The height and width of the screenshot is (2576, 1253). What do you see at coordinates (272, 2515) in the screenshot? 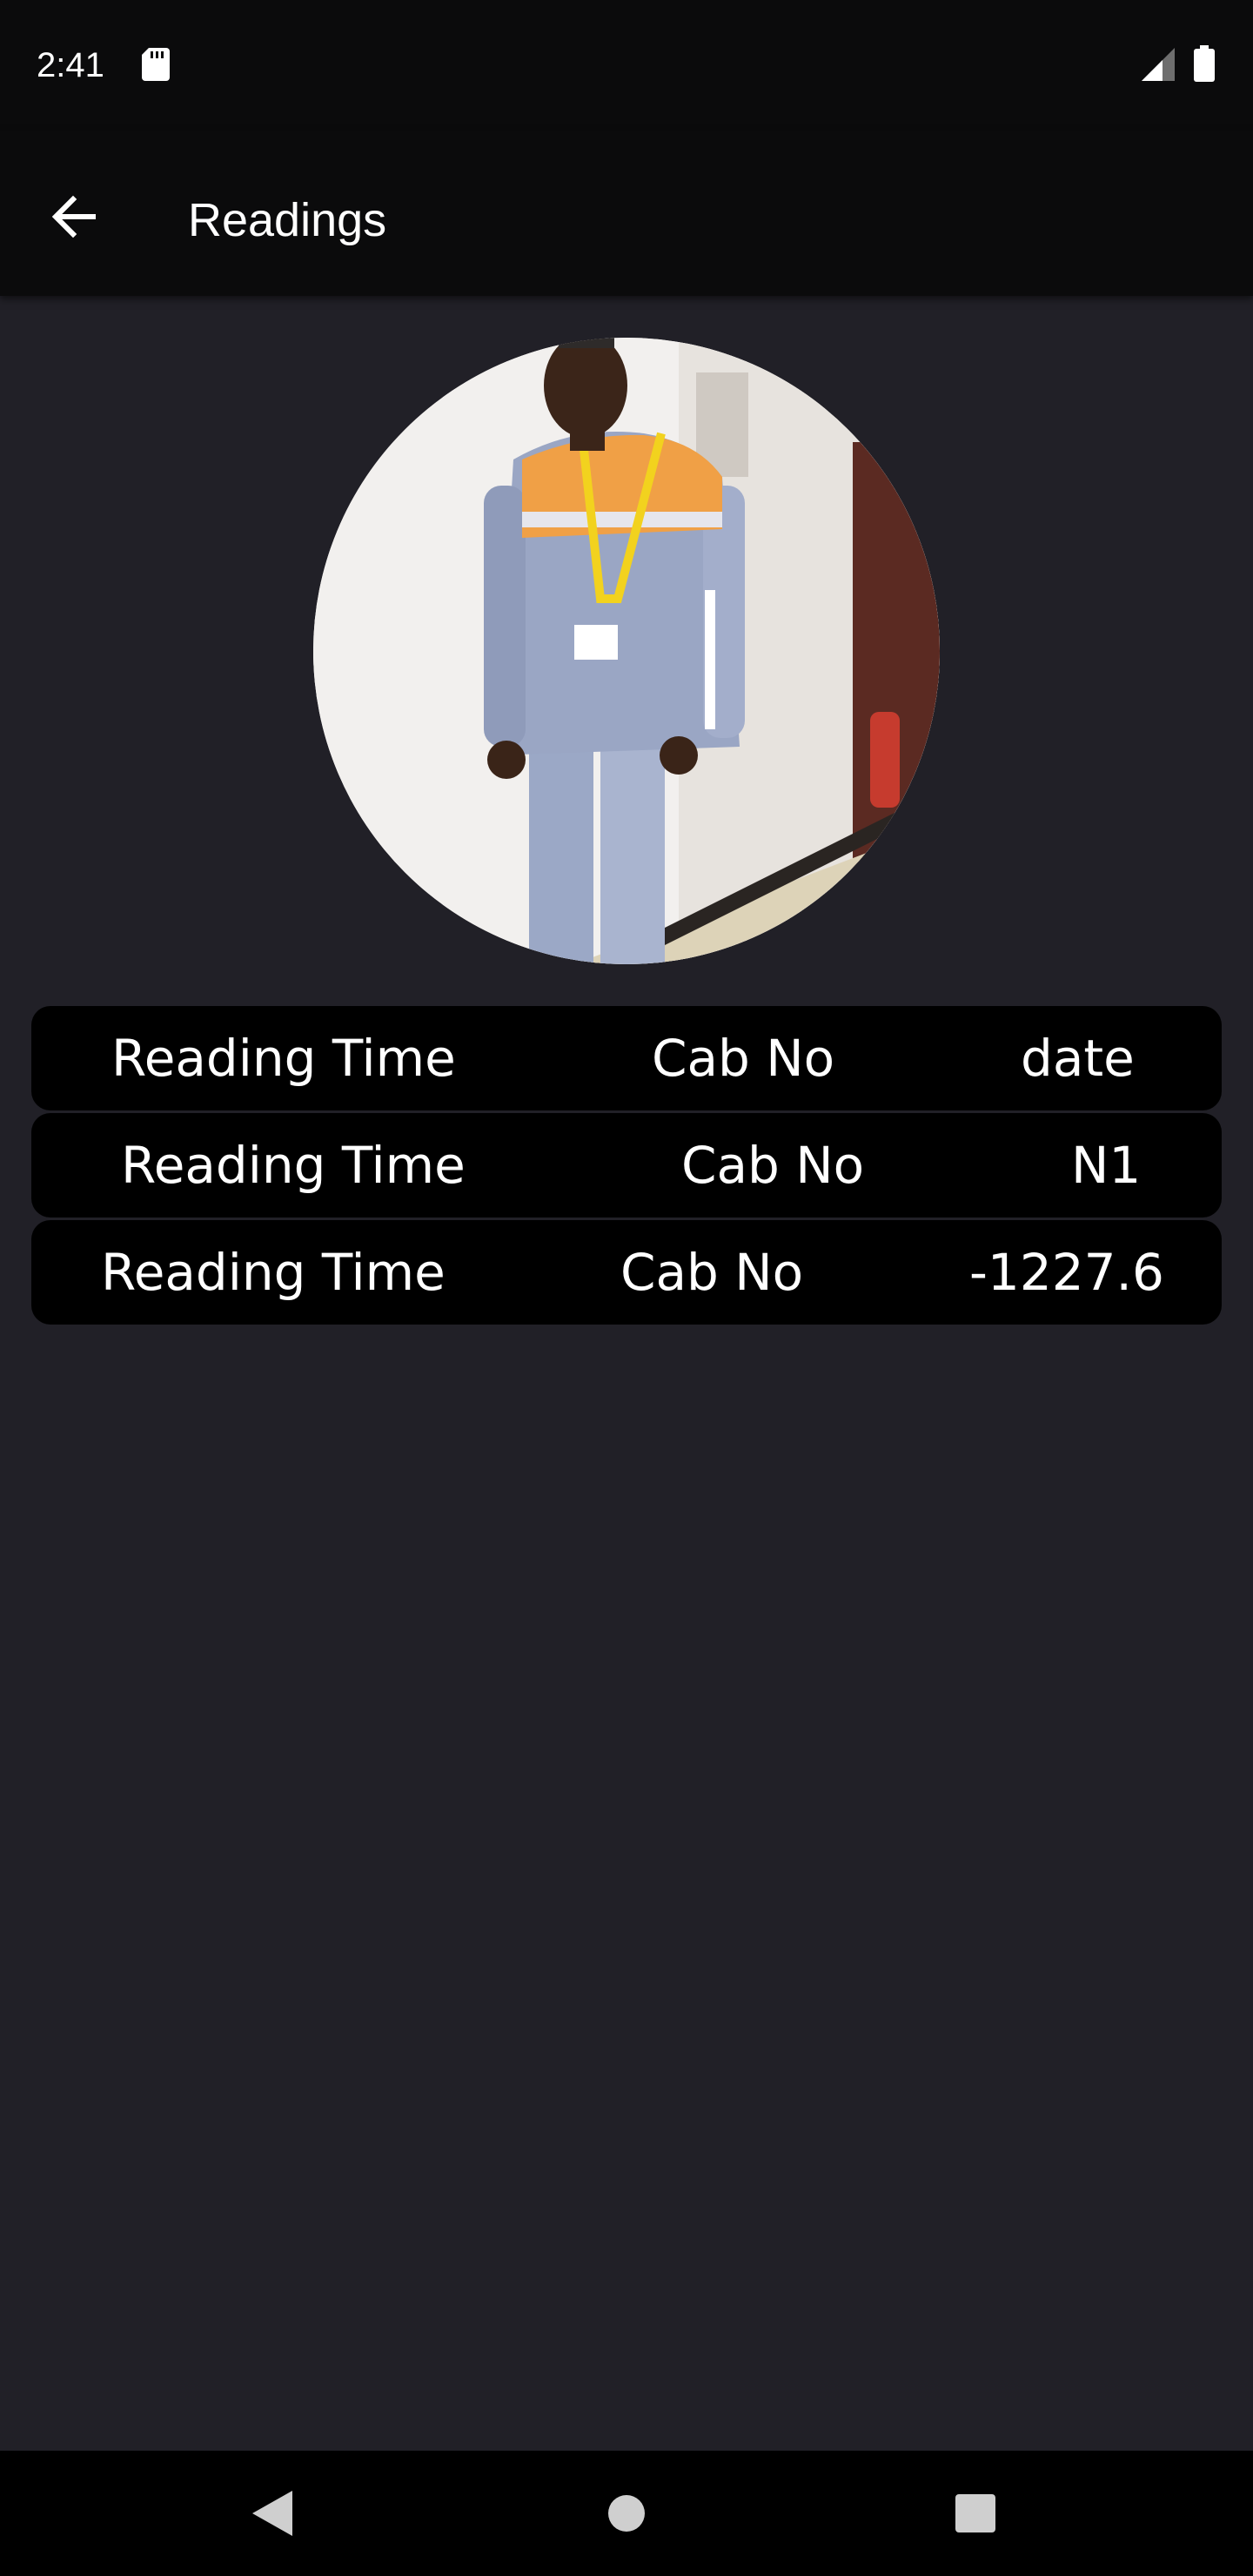
I see `nav-back-icon` at bounding box center [272, 2515].